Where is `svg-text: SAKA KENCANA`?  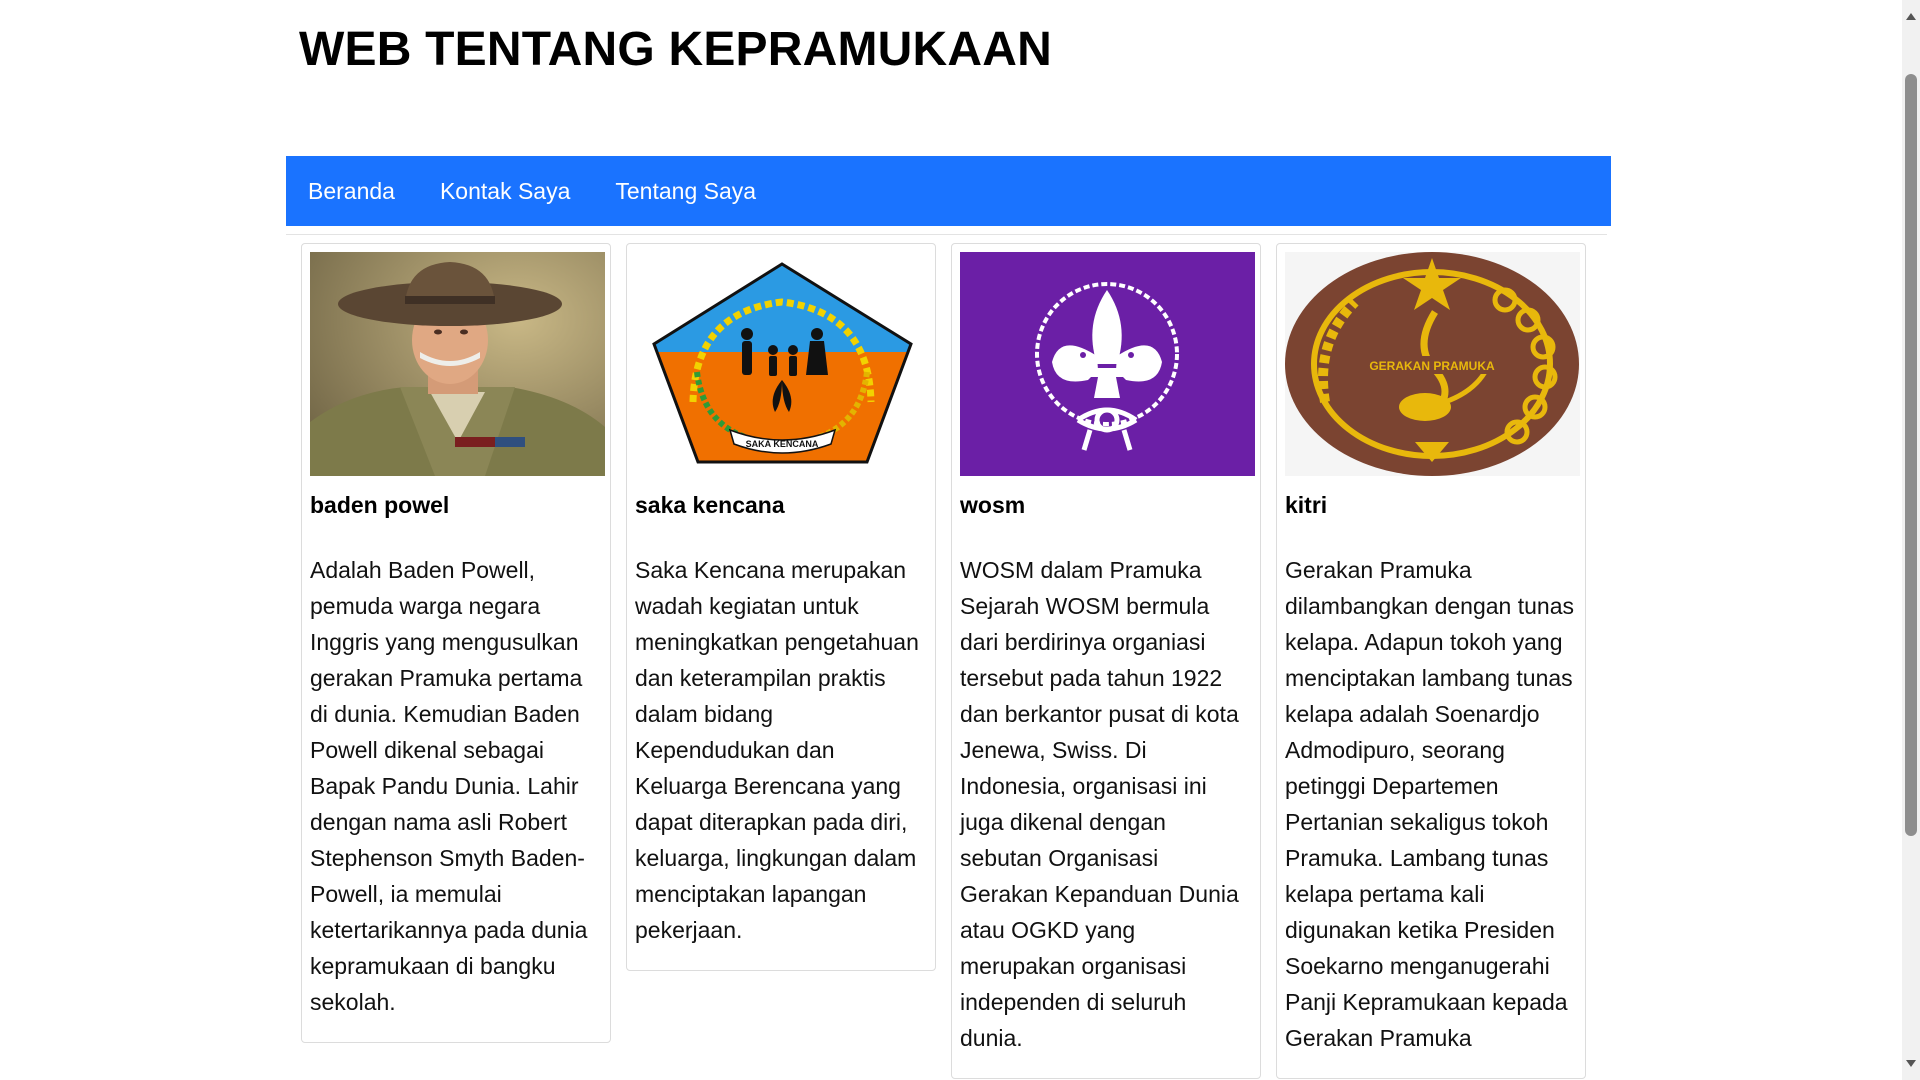 svg-text: SAKA KENCANA is located at coordinates (782, 444).